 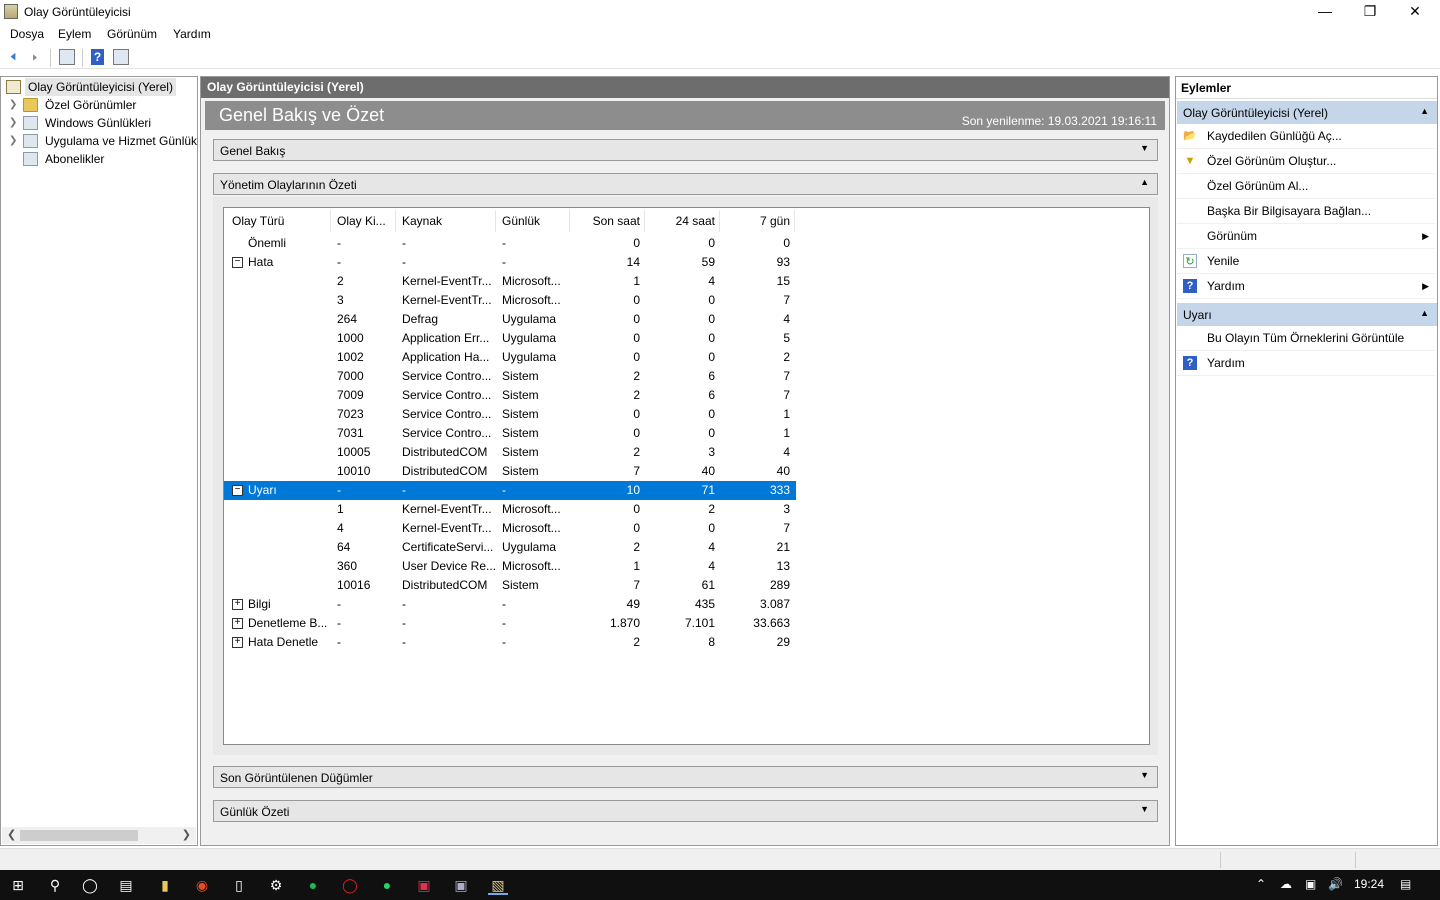 What do you see at coordinates (239, 885) in the screenshot?
I see `notepad-icon: ▯` at bounding box center [239, 885].